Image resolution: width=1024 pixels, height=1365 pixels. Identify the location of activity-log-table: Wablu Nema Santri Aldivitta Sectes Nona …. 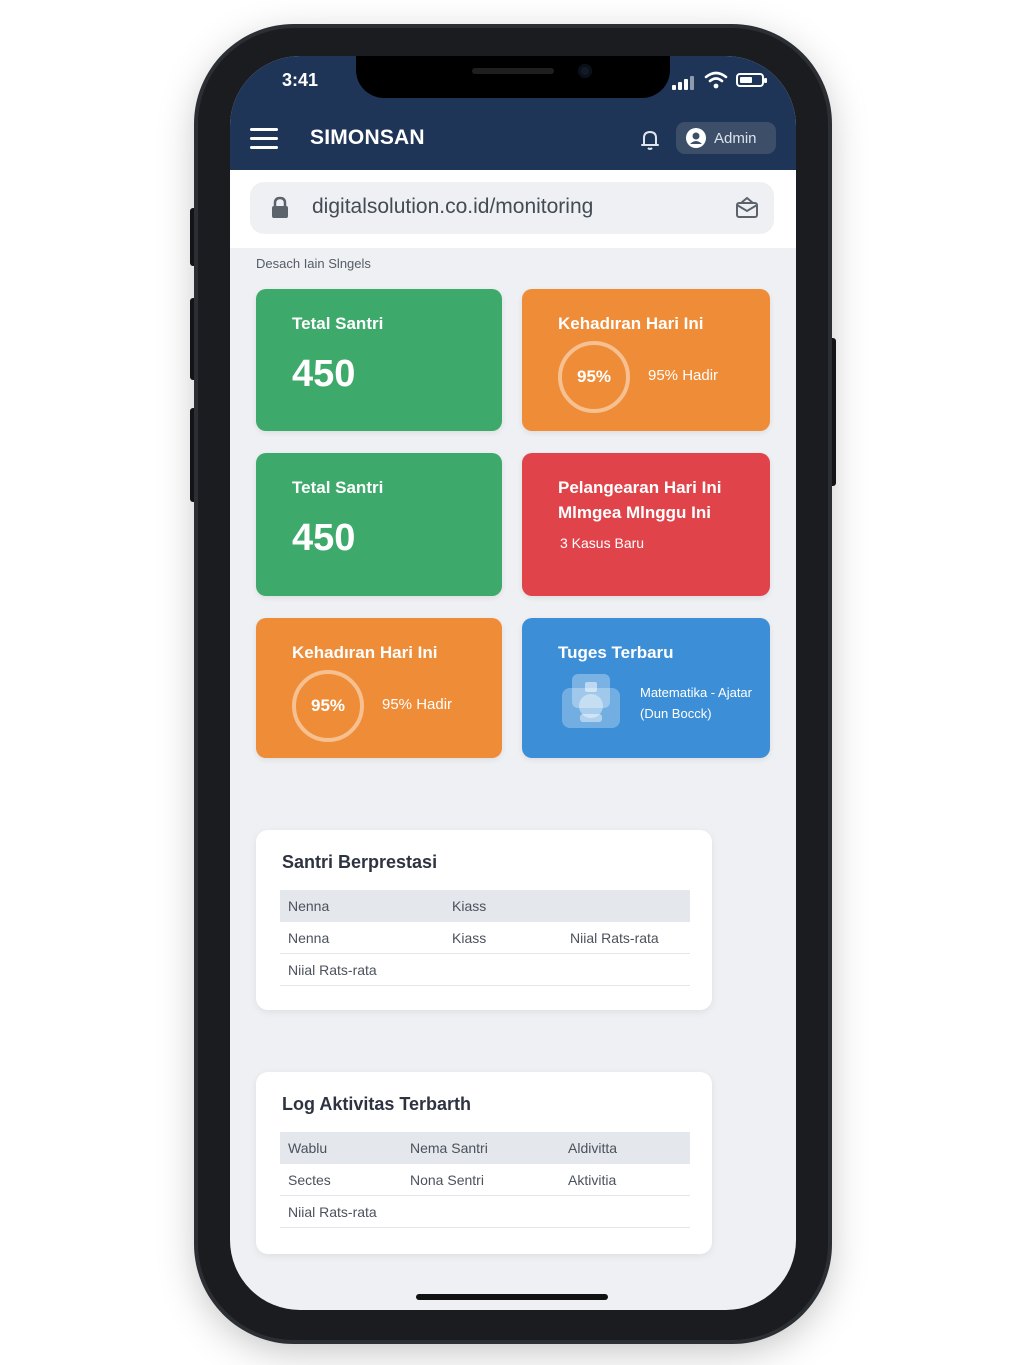
(485, 1180).